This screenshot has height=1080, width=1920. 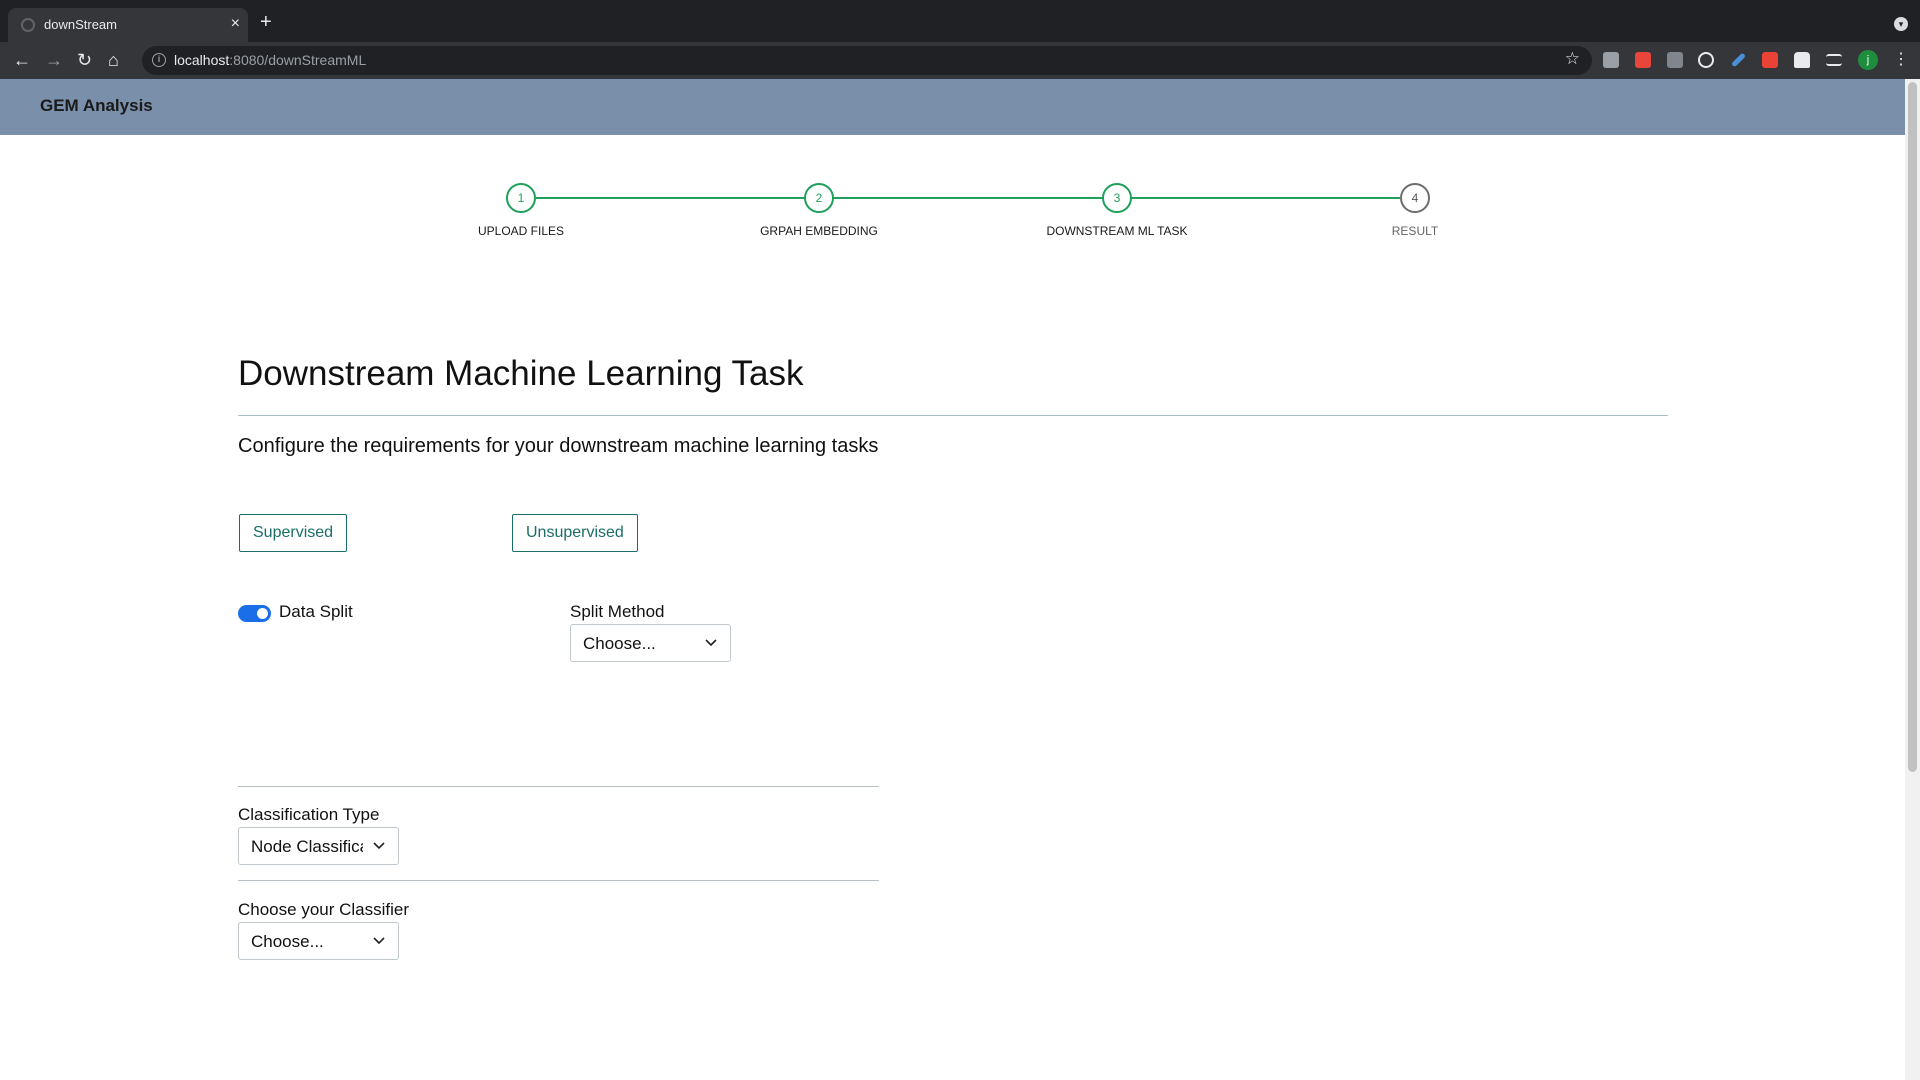 I want to click on title-divider, so click(x=953, y=415).